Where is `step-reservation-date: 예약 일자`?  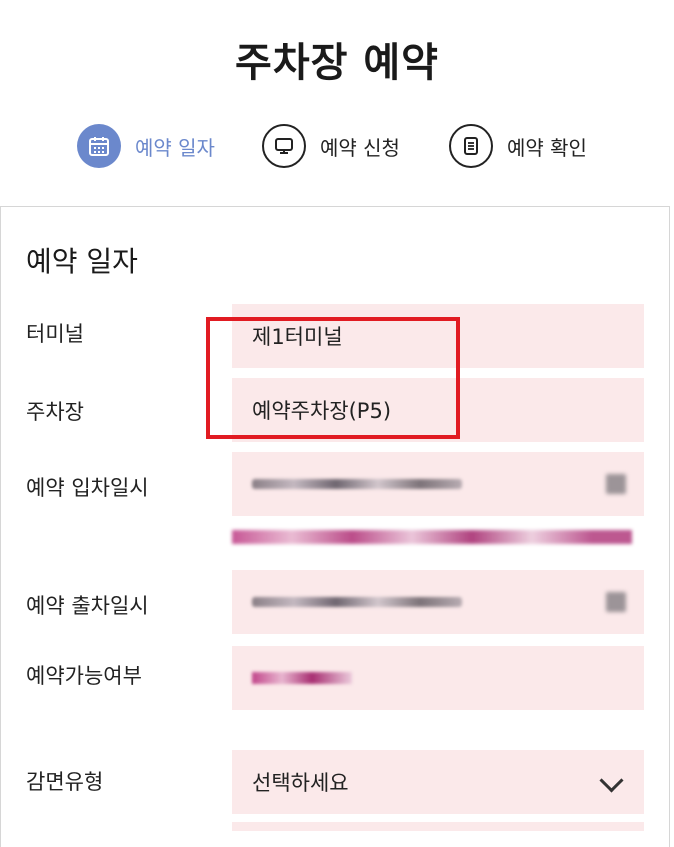
step-reservation-date: 예약 일자 is located at coordinates (146, 146).